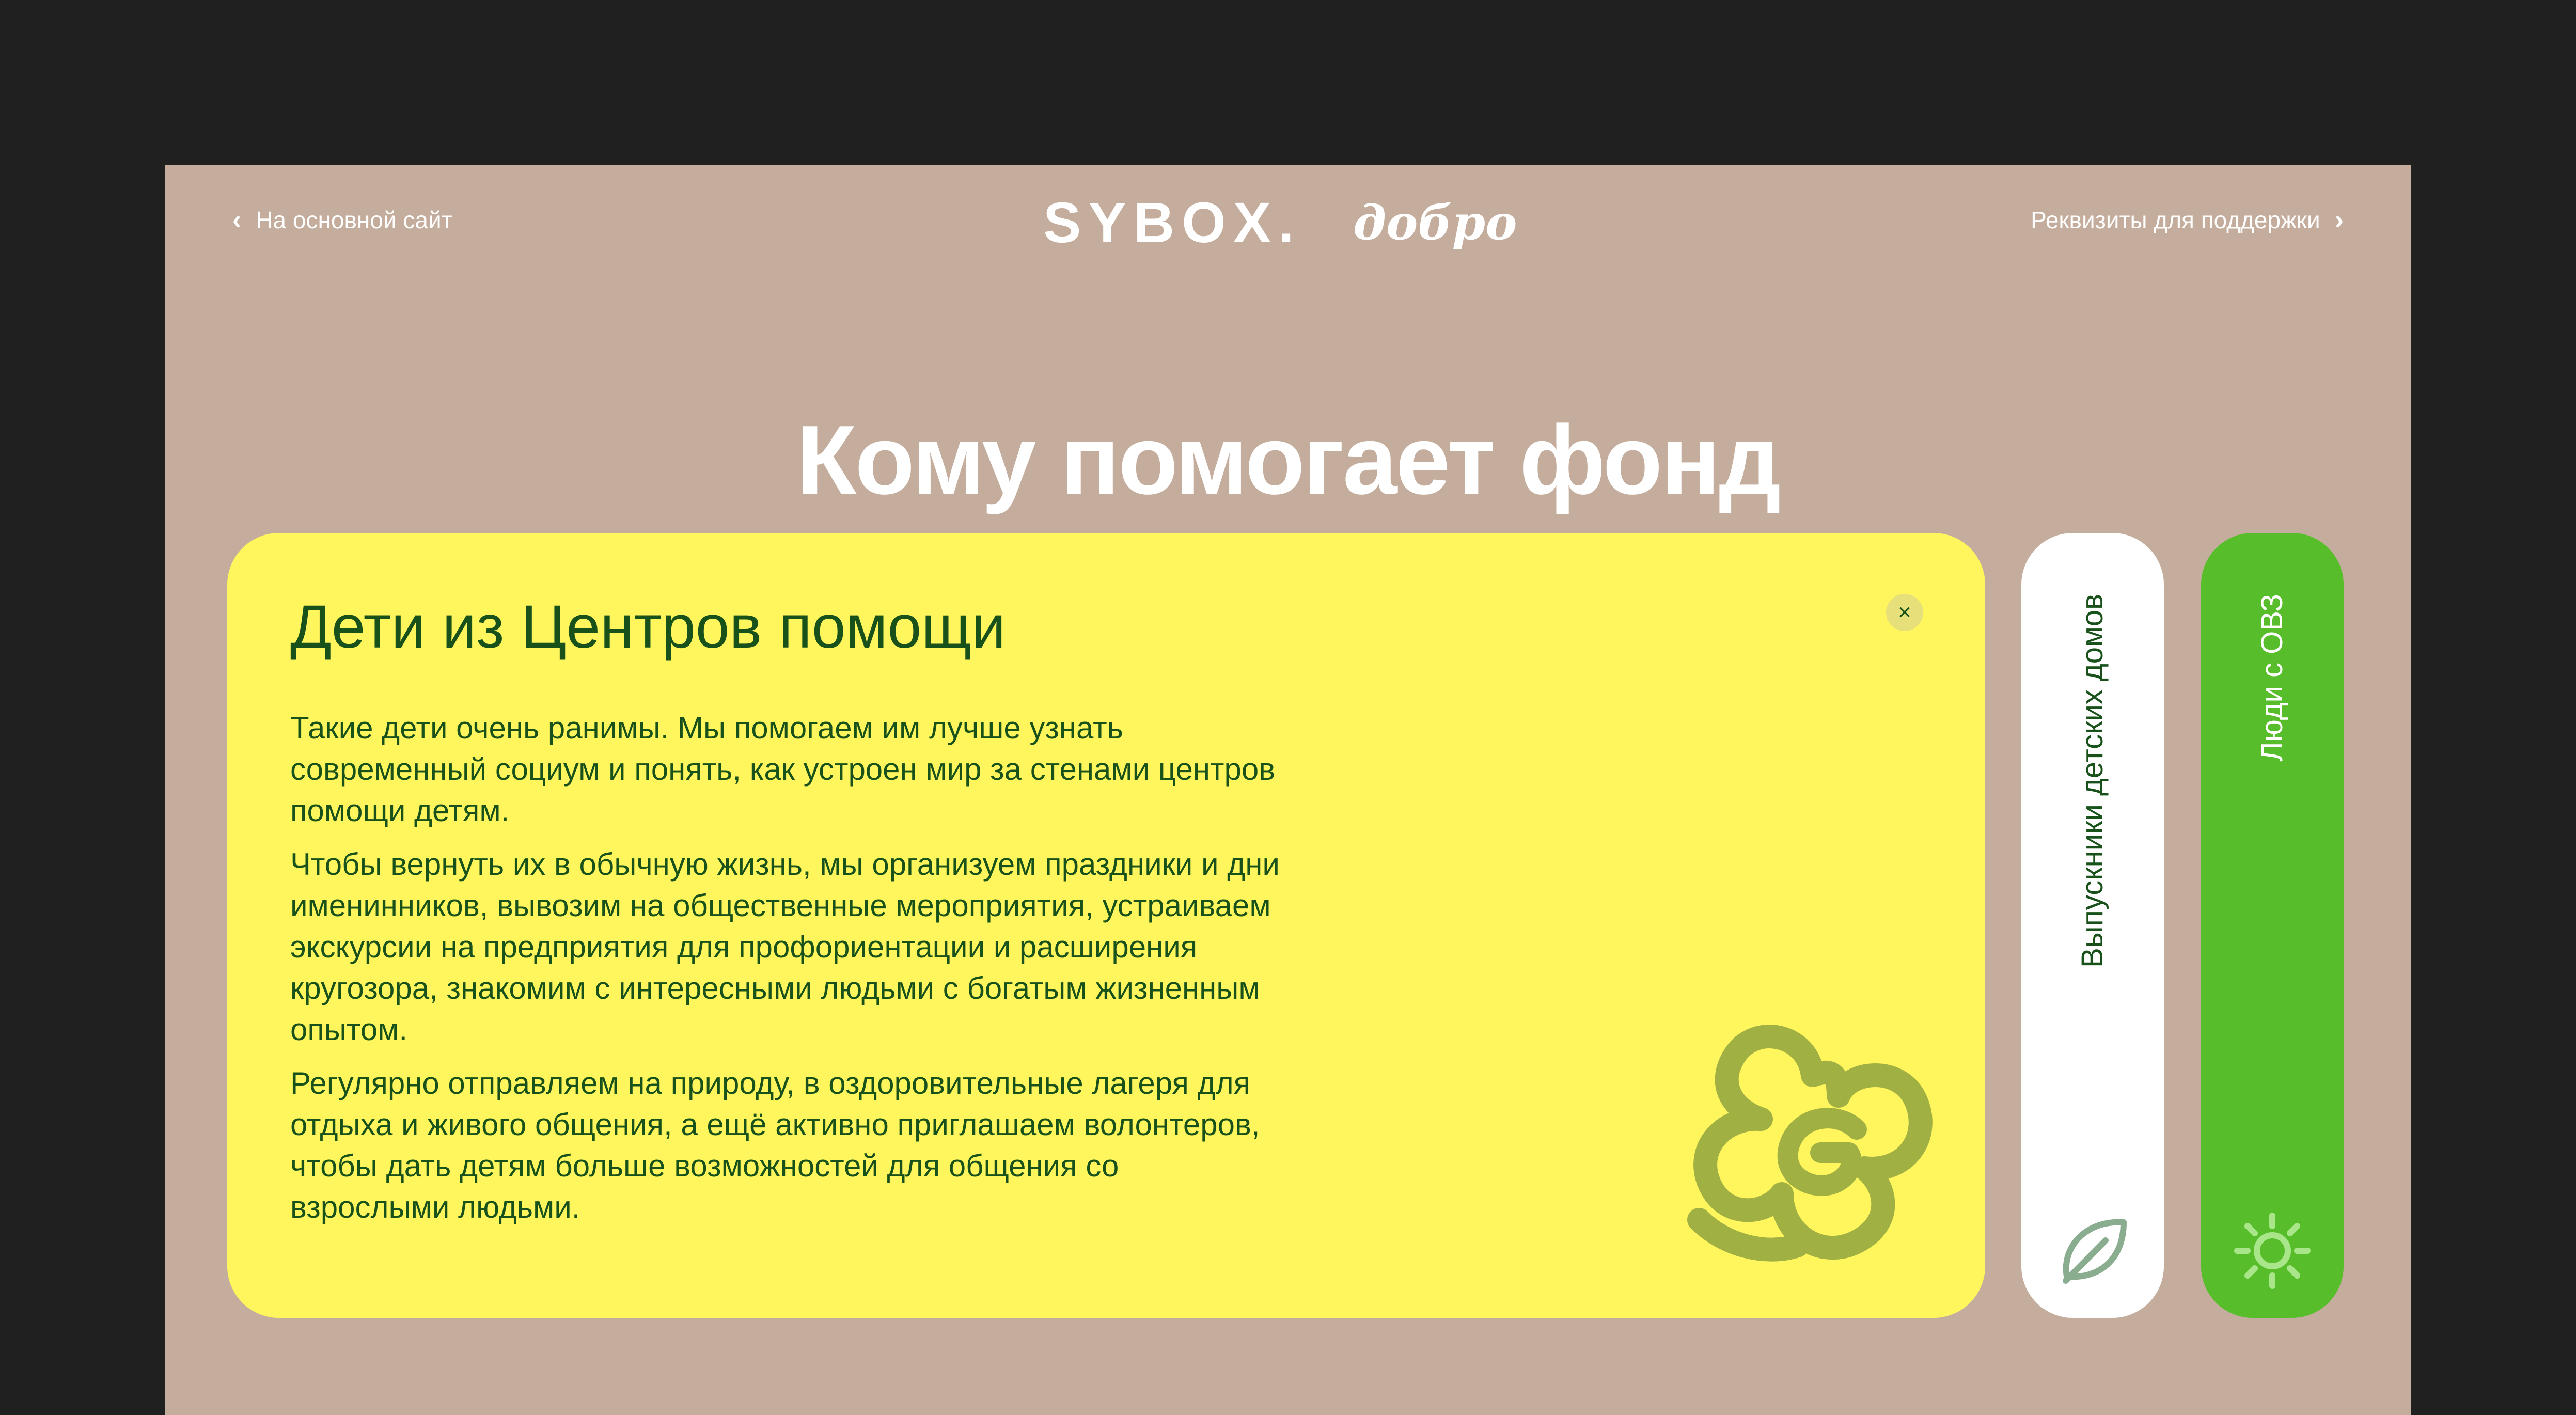 Image resolution: width=2576 pixels, height=1415 pixels. Describe the element at coordinates (1435, 222) in the screenshot. I see `logo-script: добро` at that location.